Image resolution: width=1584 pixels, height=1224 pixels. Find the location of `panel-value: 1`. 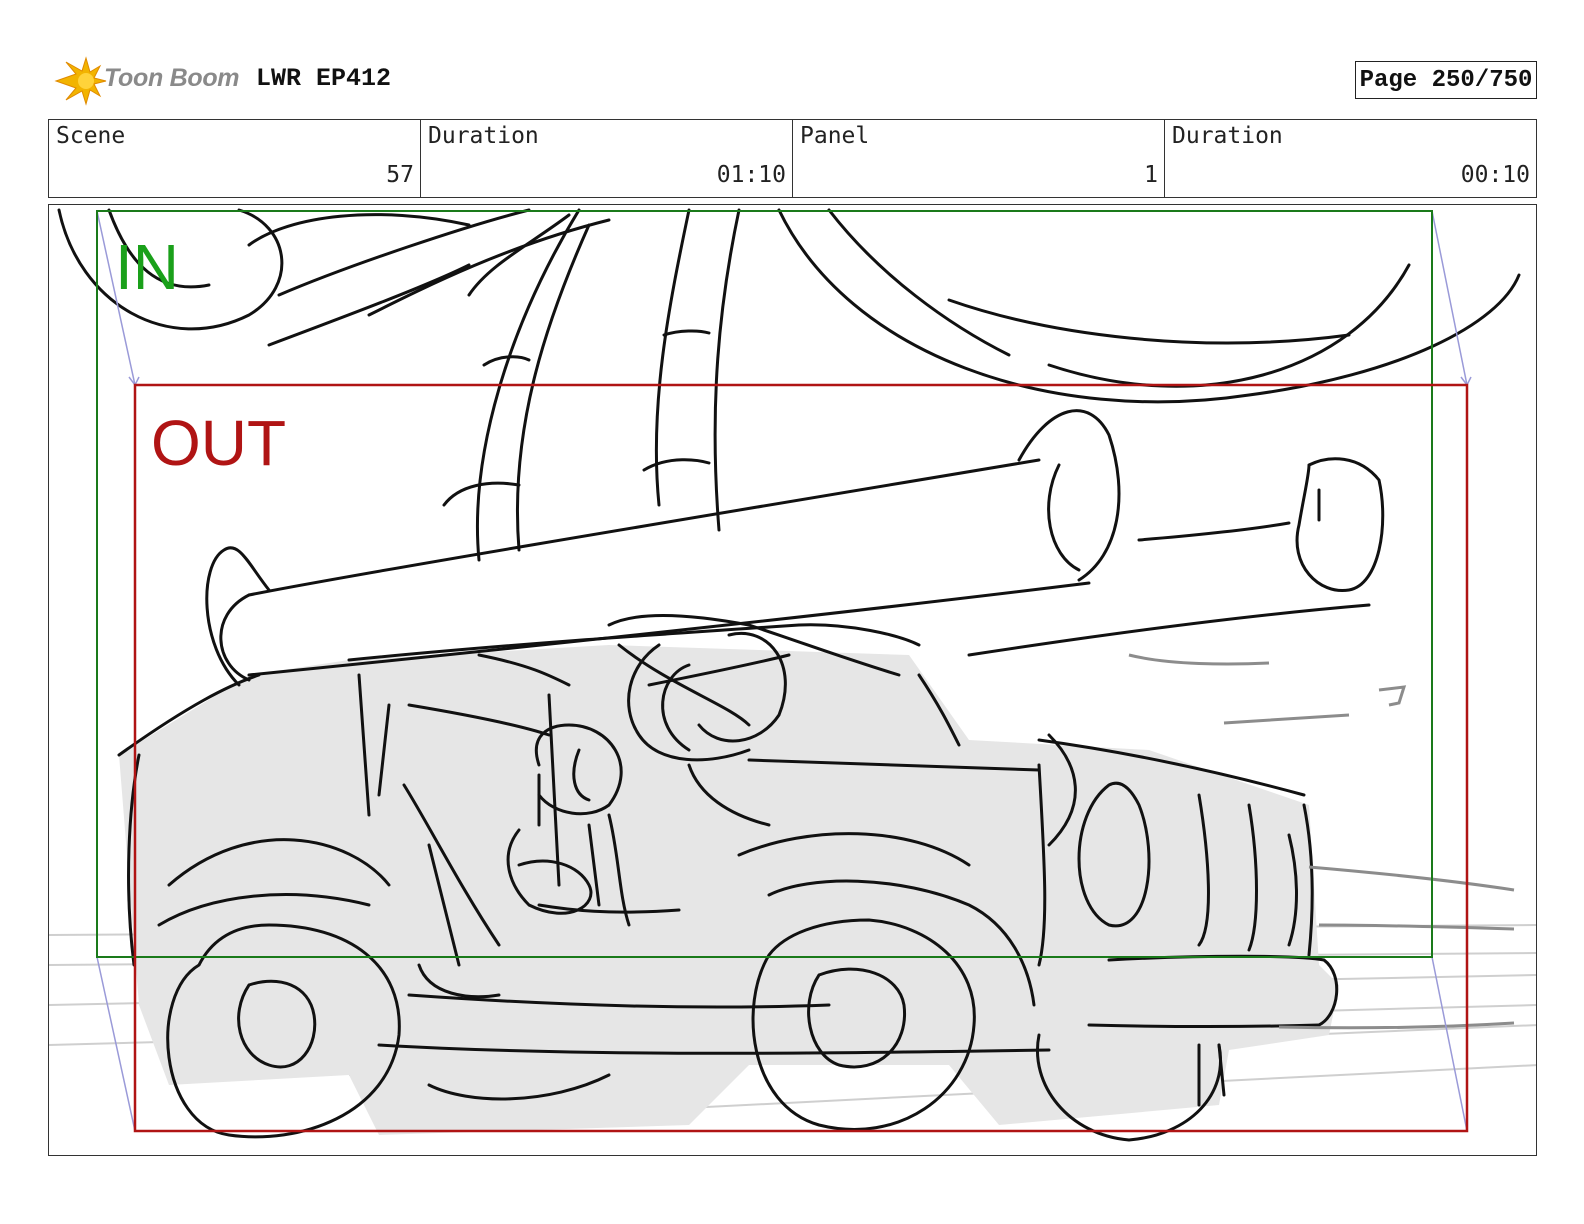

panel-value: 1 is located at coordinates (1151, 175).